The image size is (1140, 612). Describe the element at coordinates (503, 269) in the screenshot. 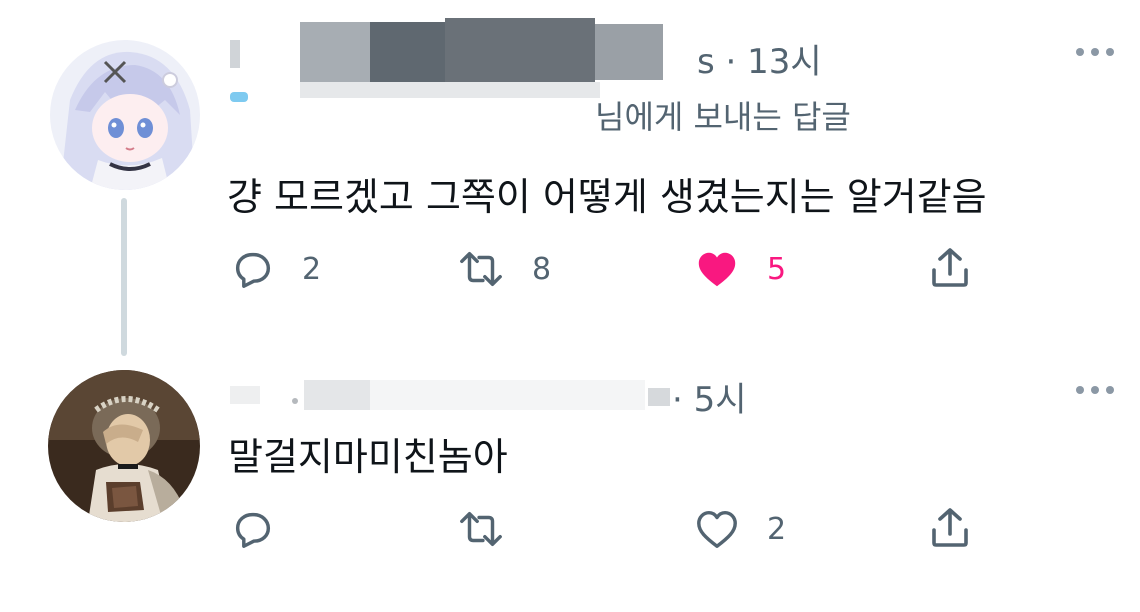

I see `retweet-button: 8` at that location.